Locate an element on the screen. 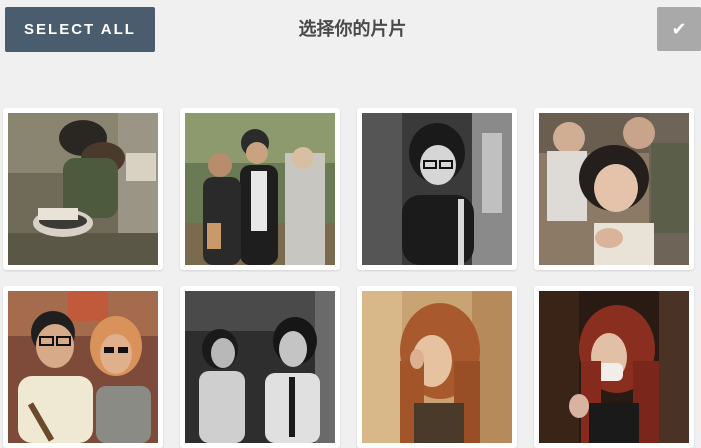 The image size is (701, 448). photo-two-men-on-street is located at coordinates (260, 189).